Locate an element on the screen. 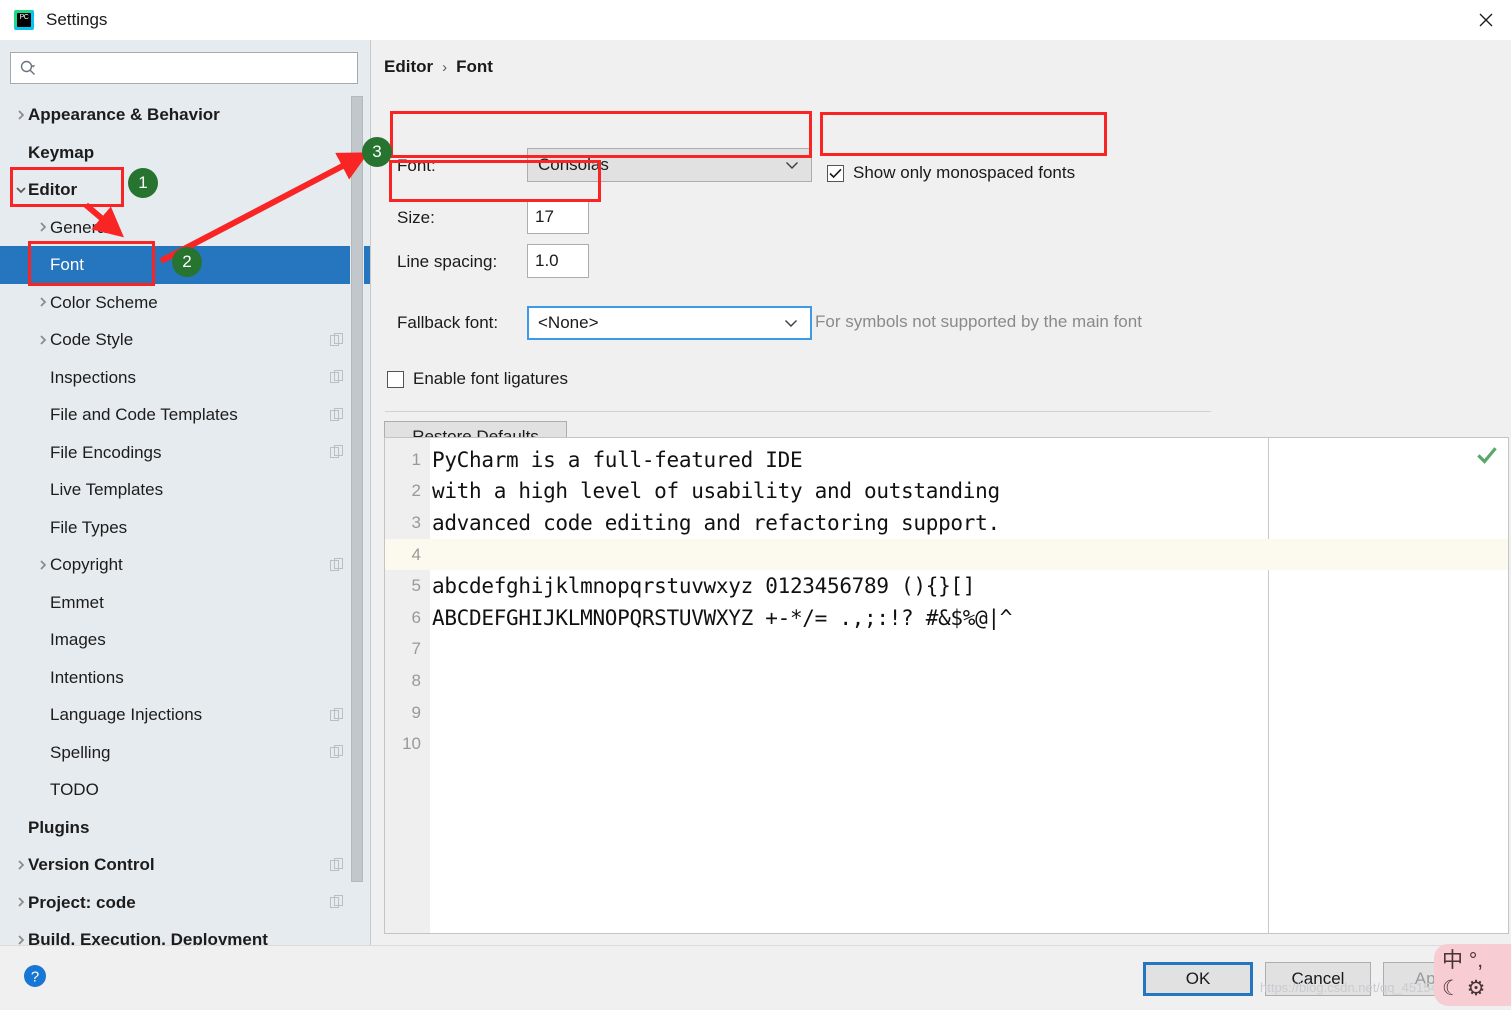 This screenshot has height=1010, width=1511. editor-line: 4 is located at coordinates (946, 554).